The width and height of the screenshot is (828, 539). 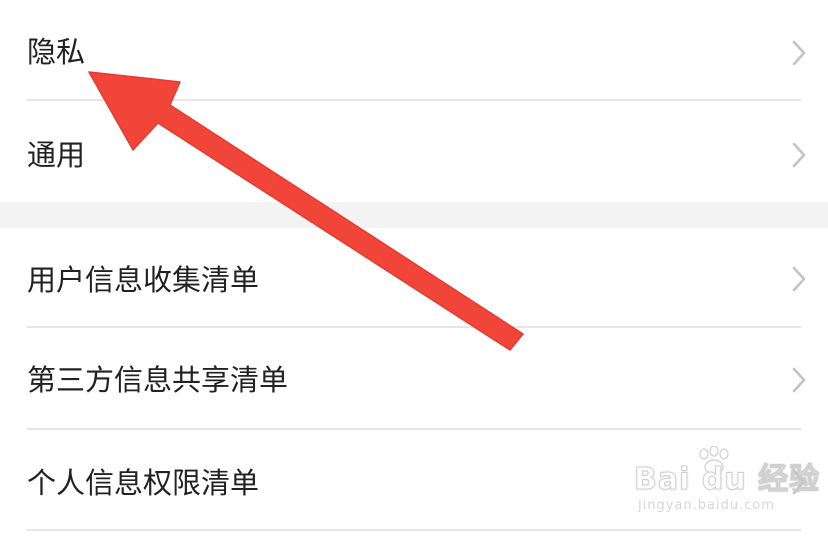 What do you see at coordinates (414, 530) in the screenshot?
I see `row-divider` at bounding box center [414, 530].